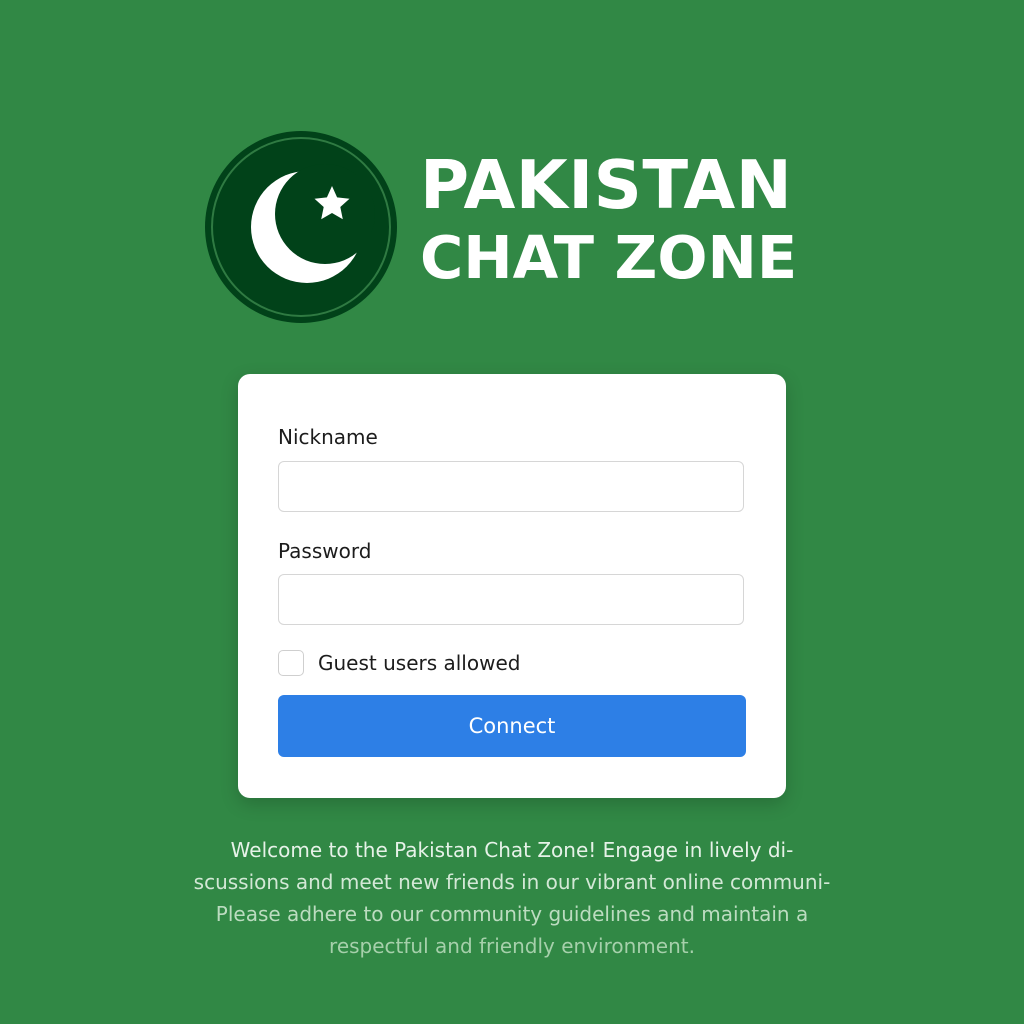 This screenshot has height=1024, width=1024. I want to click on crescent-star-icon, so click(301, 227).